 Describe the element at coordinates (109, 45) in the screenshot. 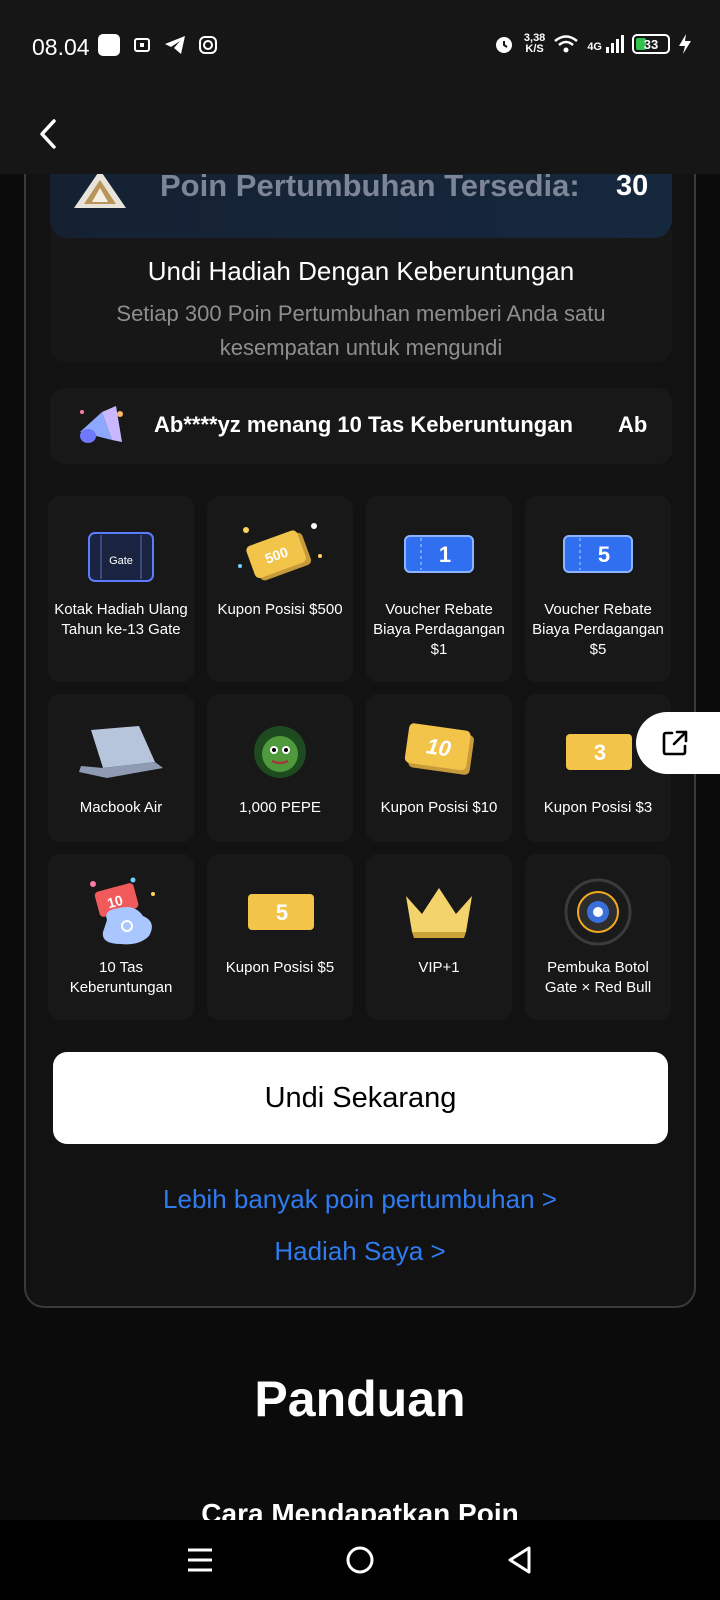

I see `app-notification-icon` at that location.